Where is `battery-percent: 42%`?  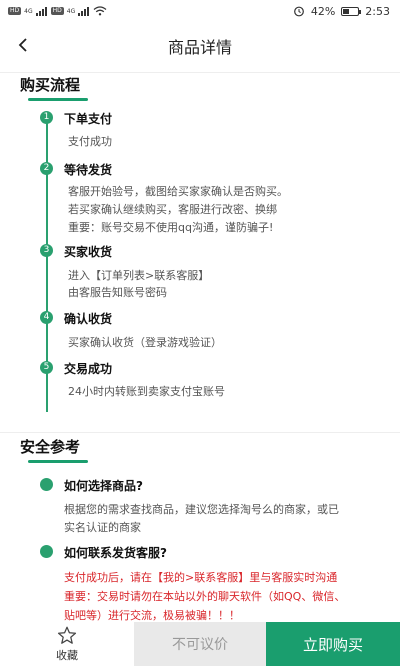
battery-percent: 42% is located at coordinates (323, 11).